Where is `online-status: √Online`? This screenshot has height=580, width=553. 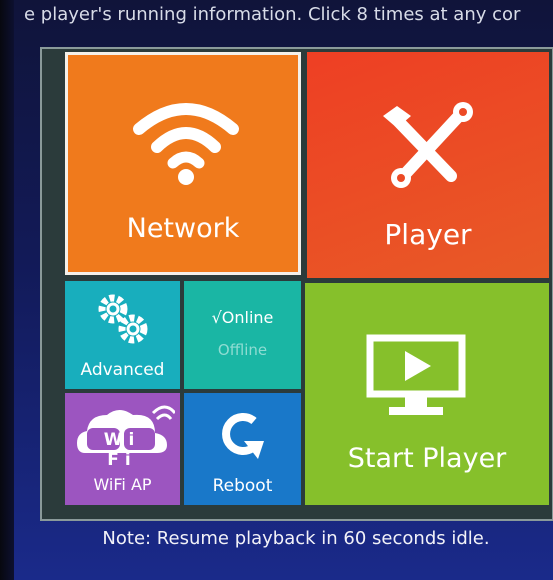 online-status: √Online is located at coordinates (242, 317).